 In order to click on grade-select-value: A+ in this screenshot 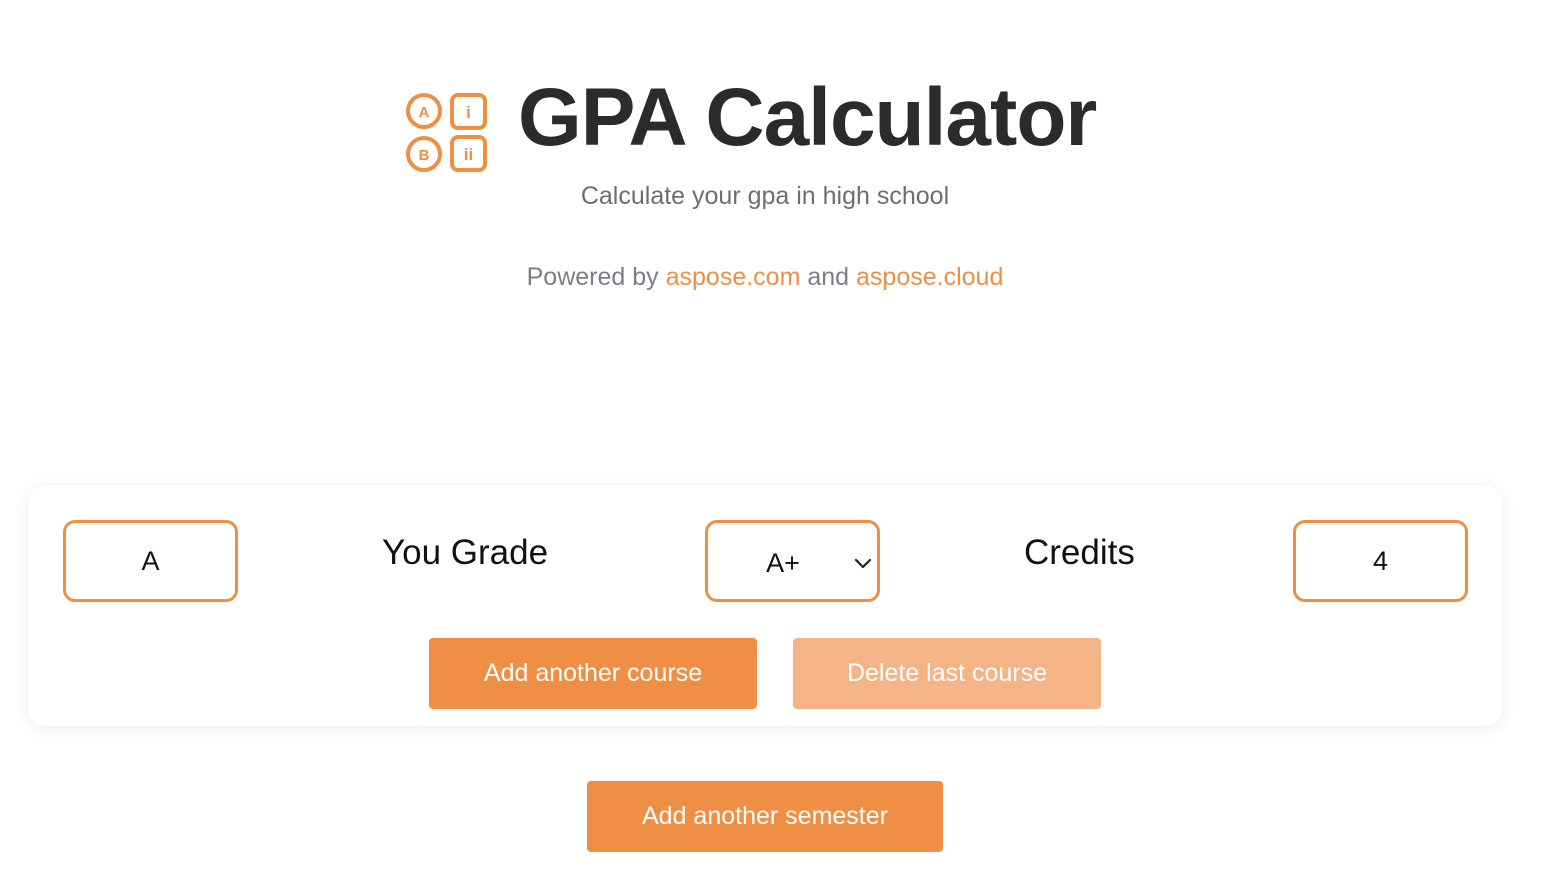, I will do `click(783, 563)`.